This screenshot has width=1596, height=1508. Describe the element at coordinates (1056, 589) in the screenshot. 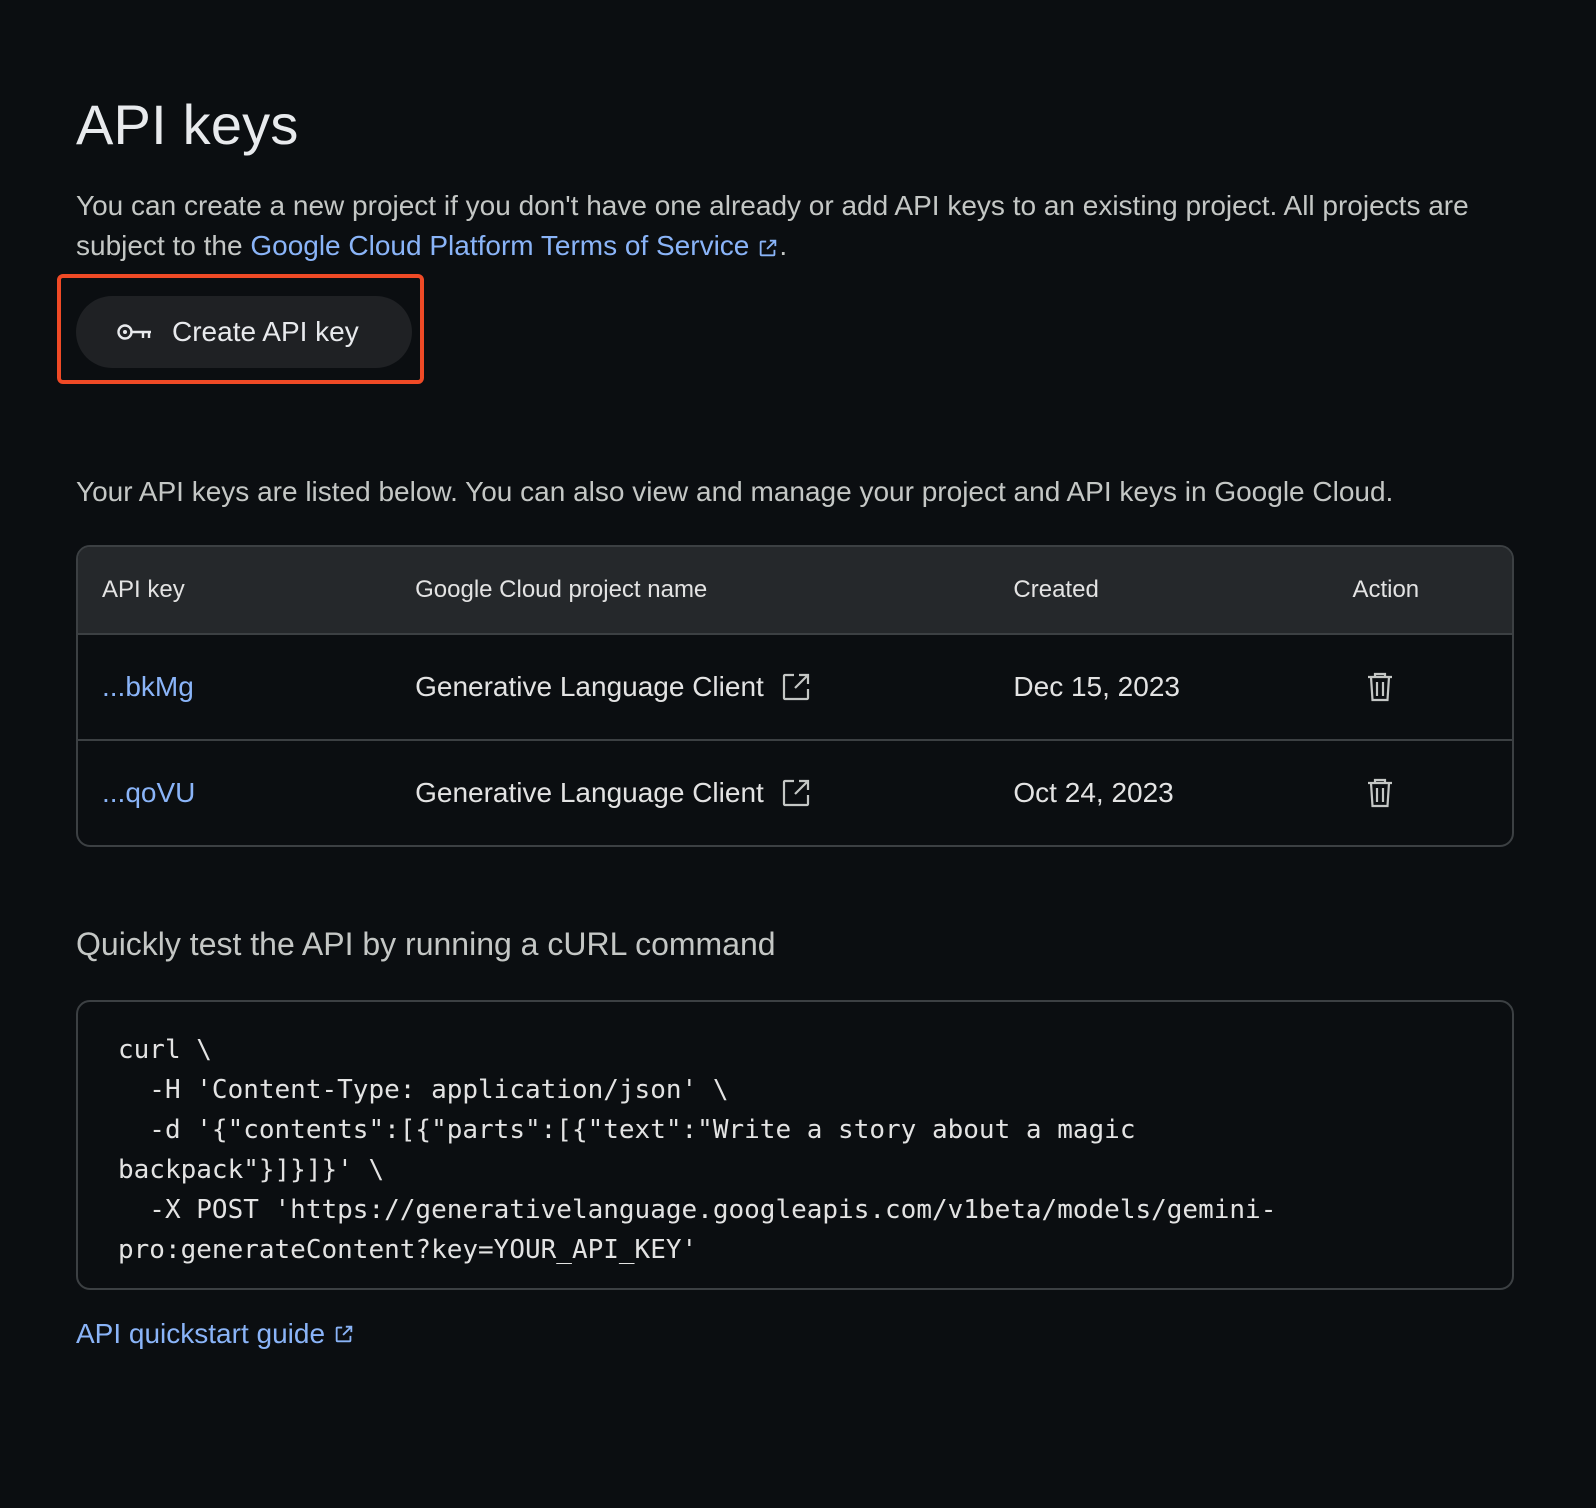

I see `header-created: Created` at that location.